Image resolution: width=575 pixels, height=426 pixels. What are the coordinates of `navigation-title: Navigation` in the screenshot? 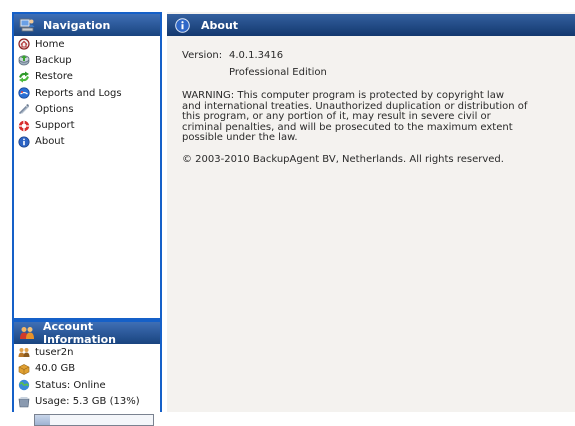 It's located at (77, 25).